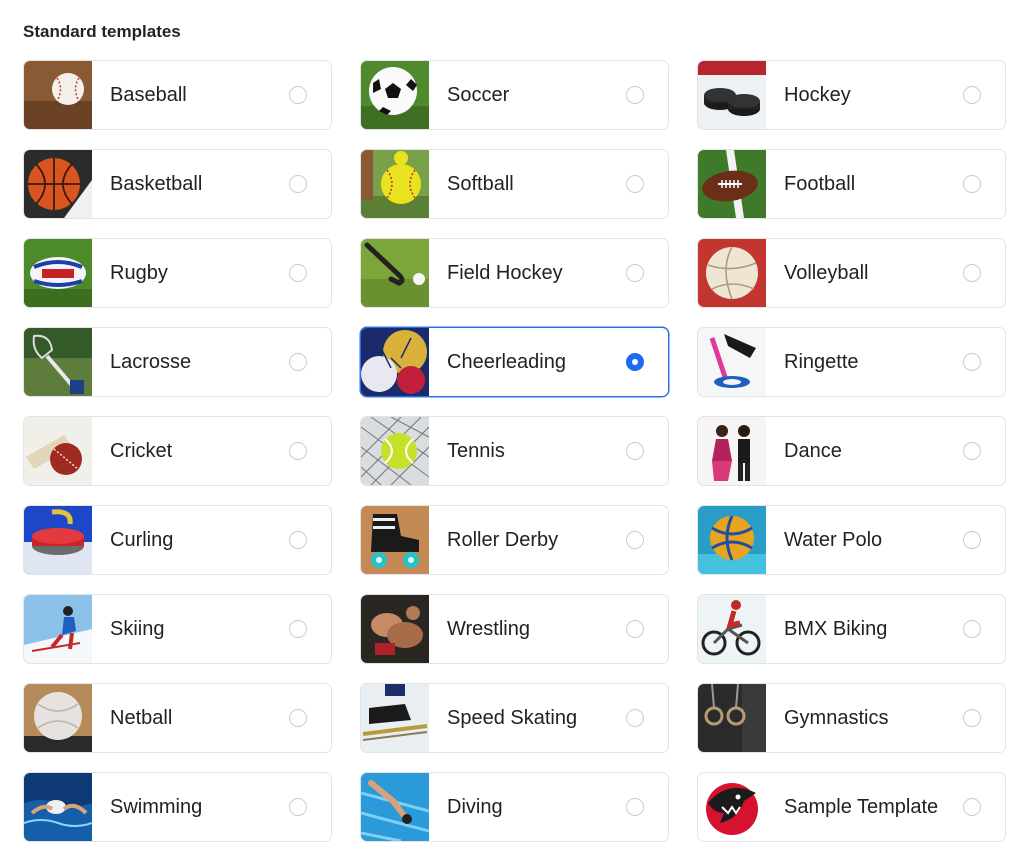 This screenshot has width=1024, height=868. I want to click on template-label: Gymnastics, so click(836, 717).